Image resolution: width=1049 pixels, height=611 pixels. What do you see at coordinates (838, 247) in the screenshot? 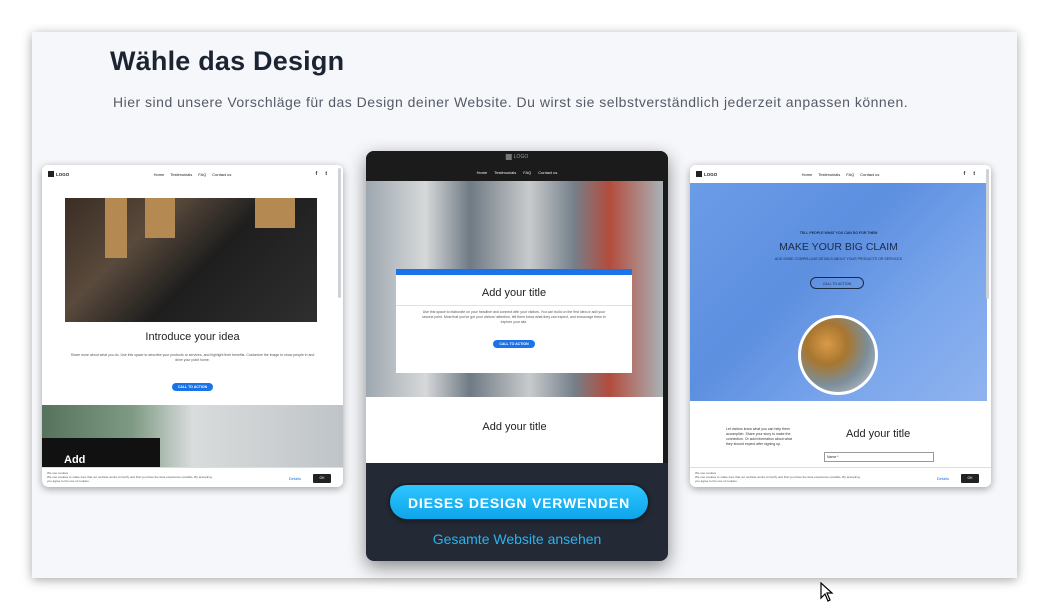
I see `template-claim: MAKE YOUR BIG CLAIM` at bounding box center [838, 247].